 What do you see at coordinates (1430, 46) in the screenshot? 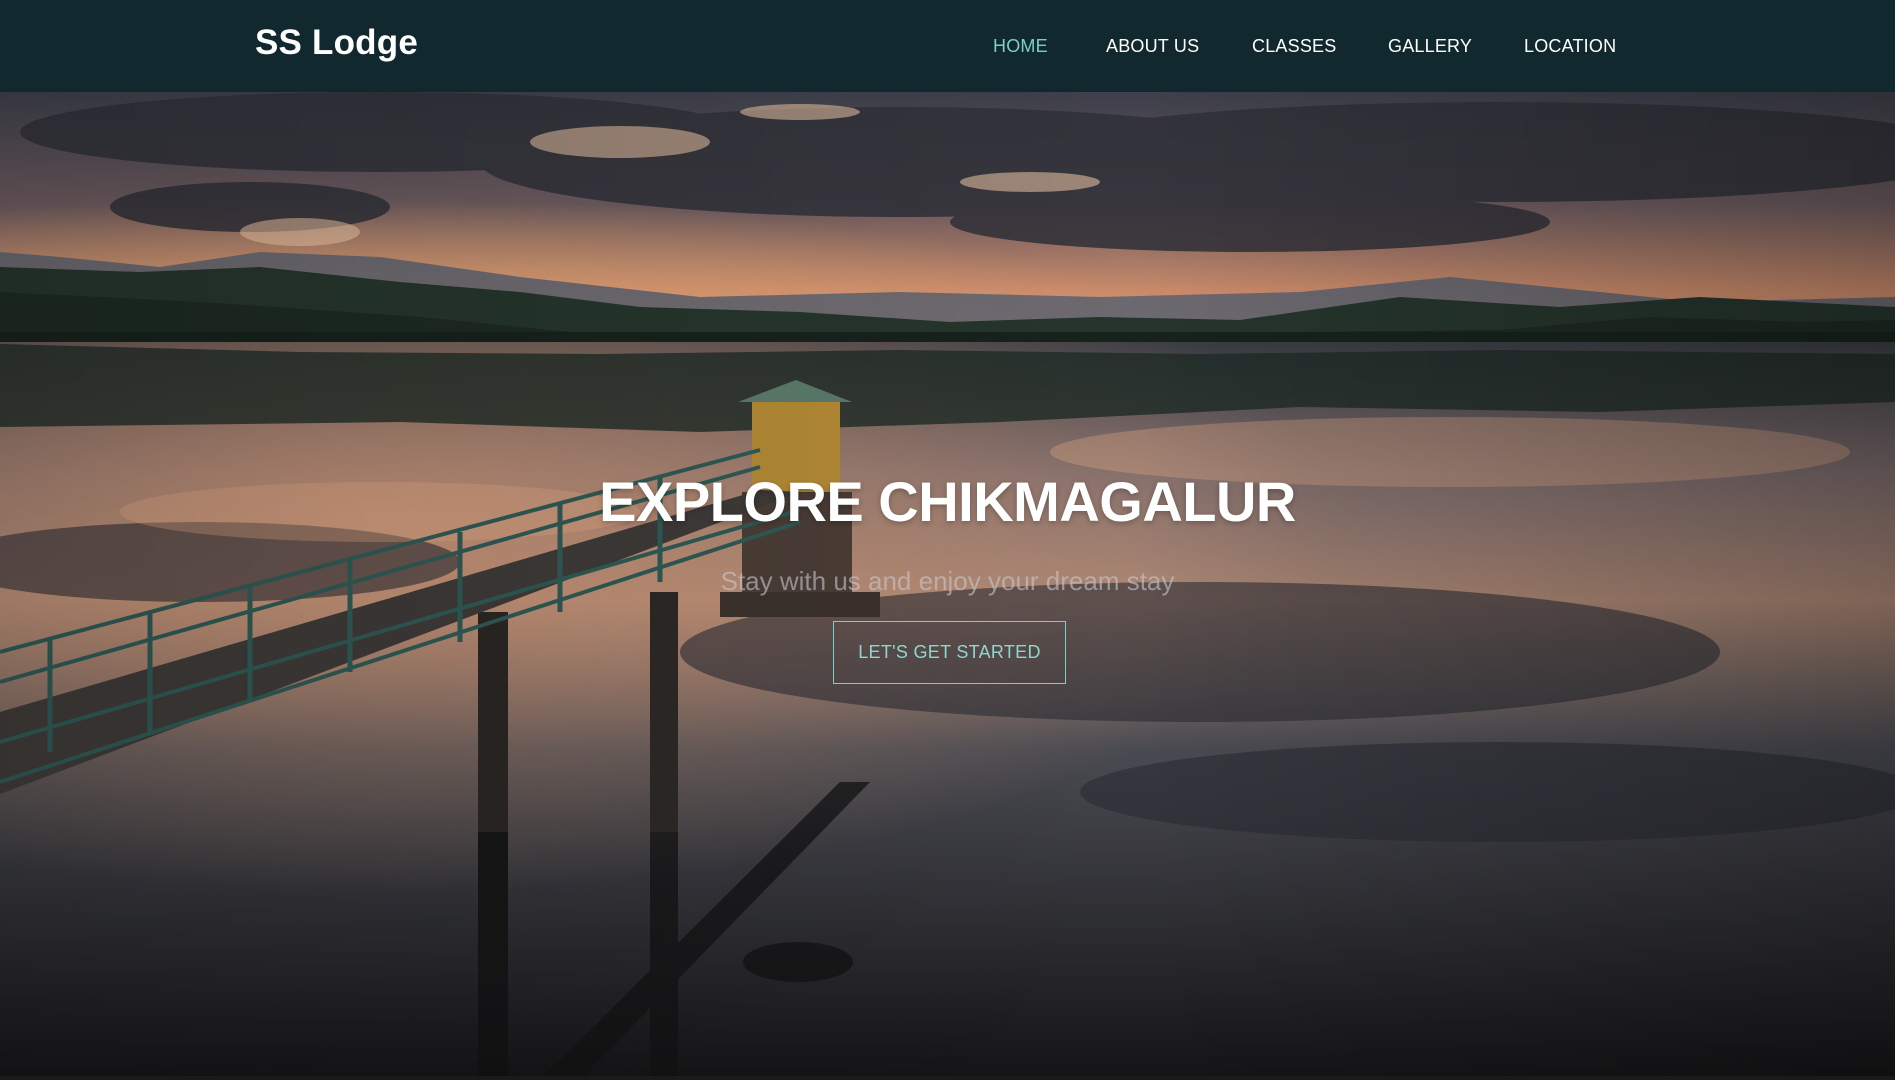
I see `nav-gallery: GALLERY` at bounding box center [1430, 46].